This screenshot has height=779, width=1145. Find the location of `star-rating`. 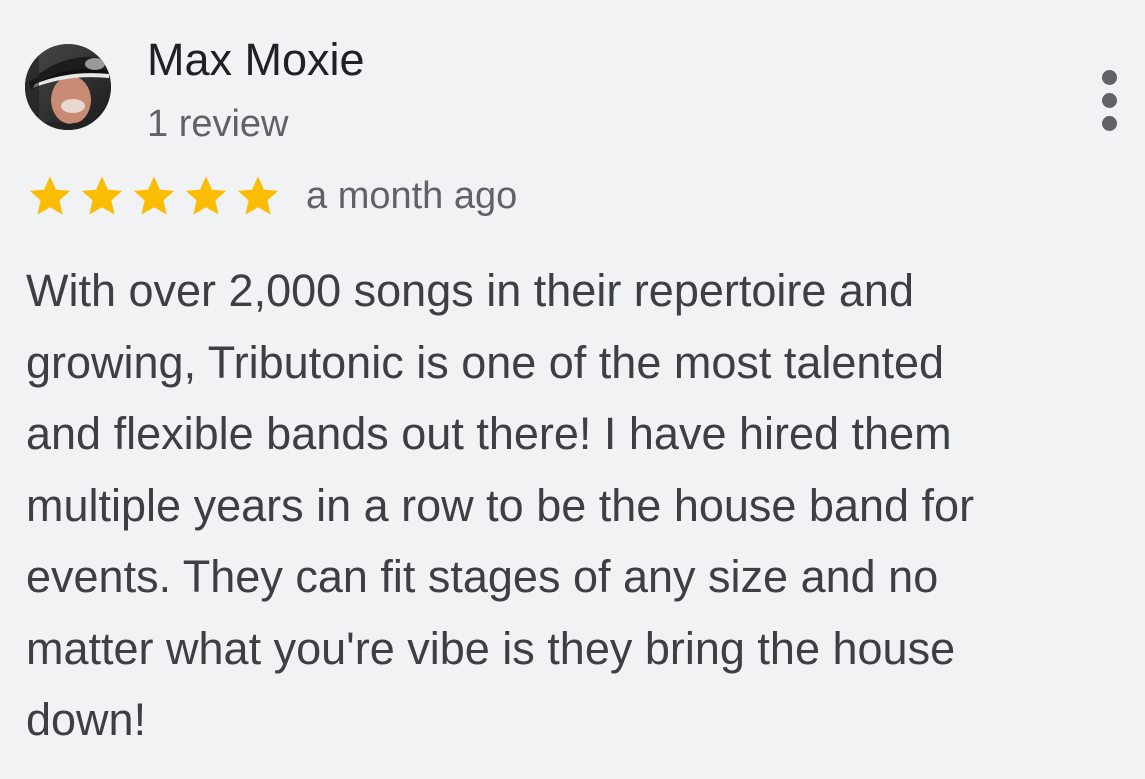

star-rating is located at coordinates (156, 196).